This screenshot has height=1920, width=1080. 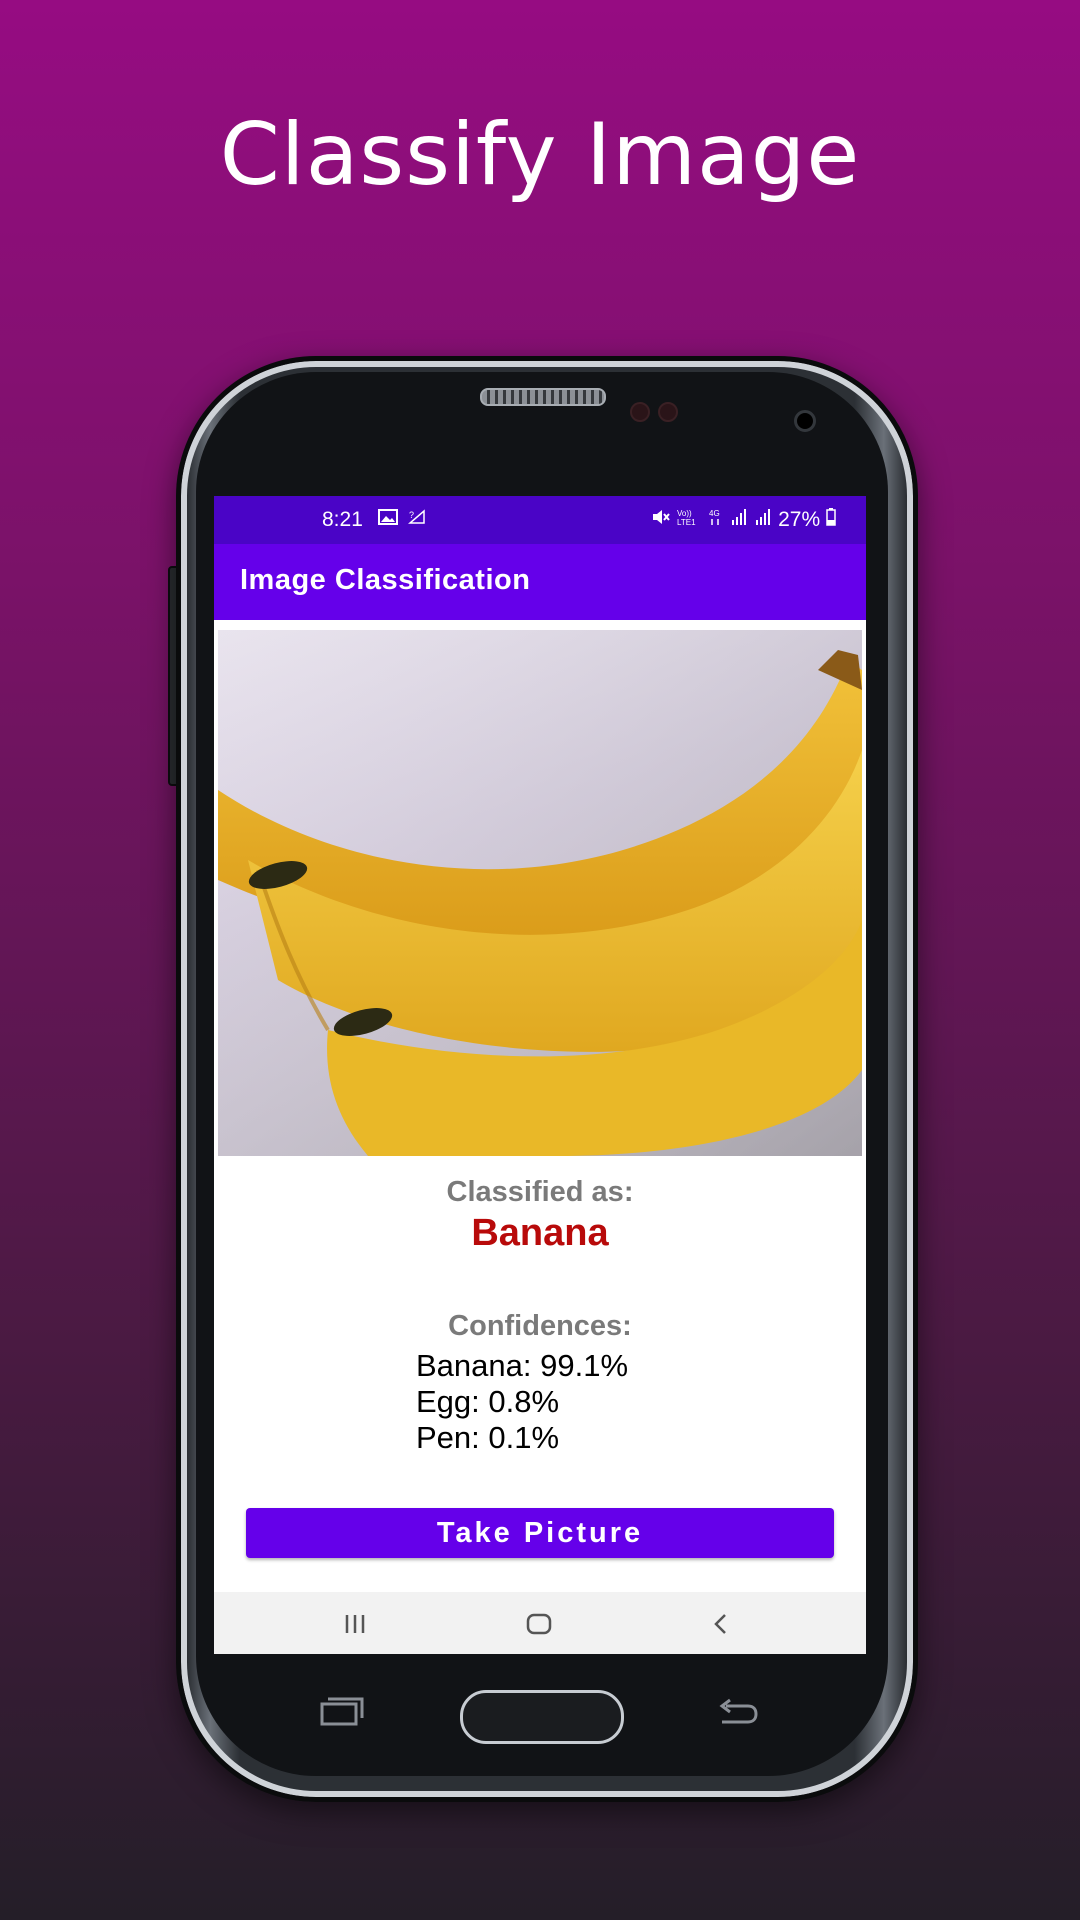 I want to click on app-bar: Image Classification, so click(x=540, y=582).